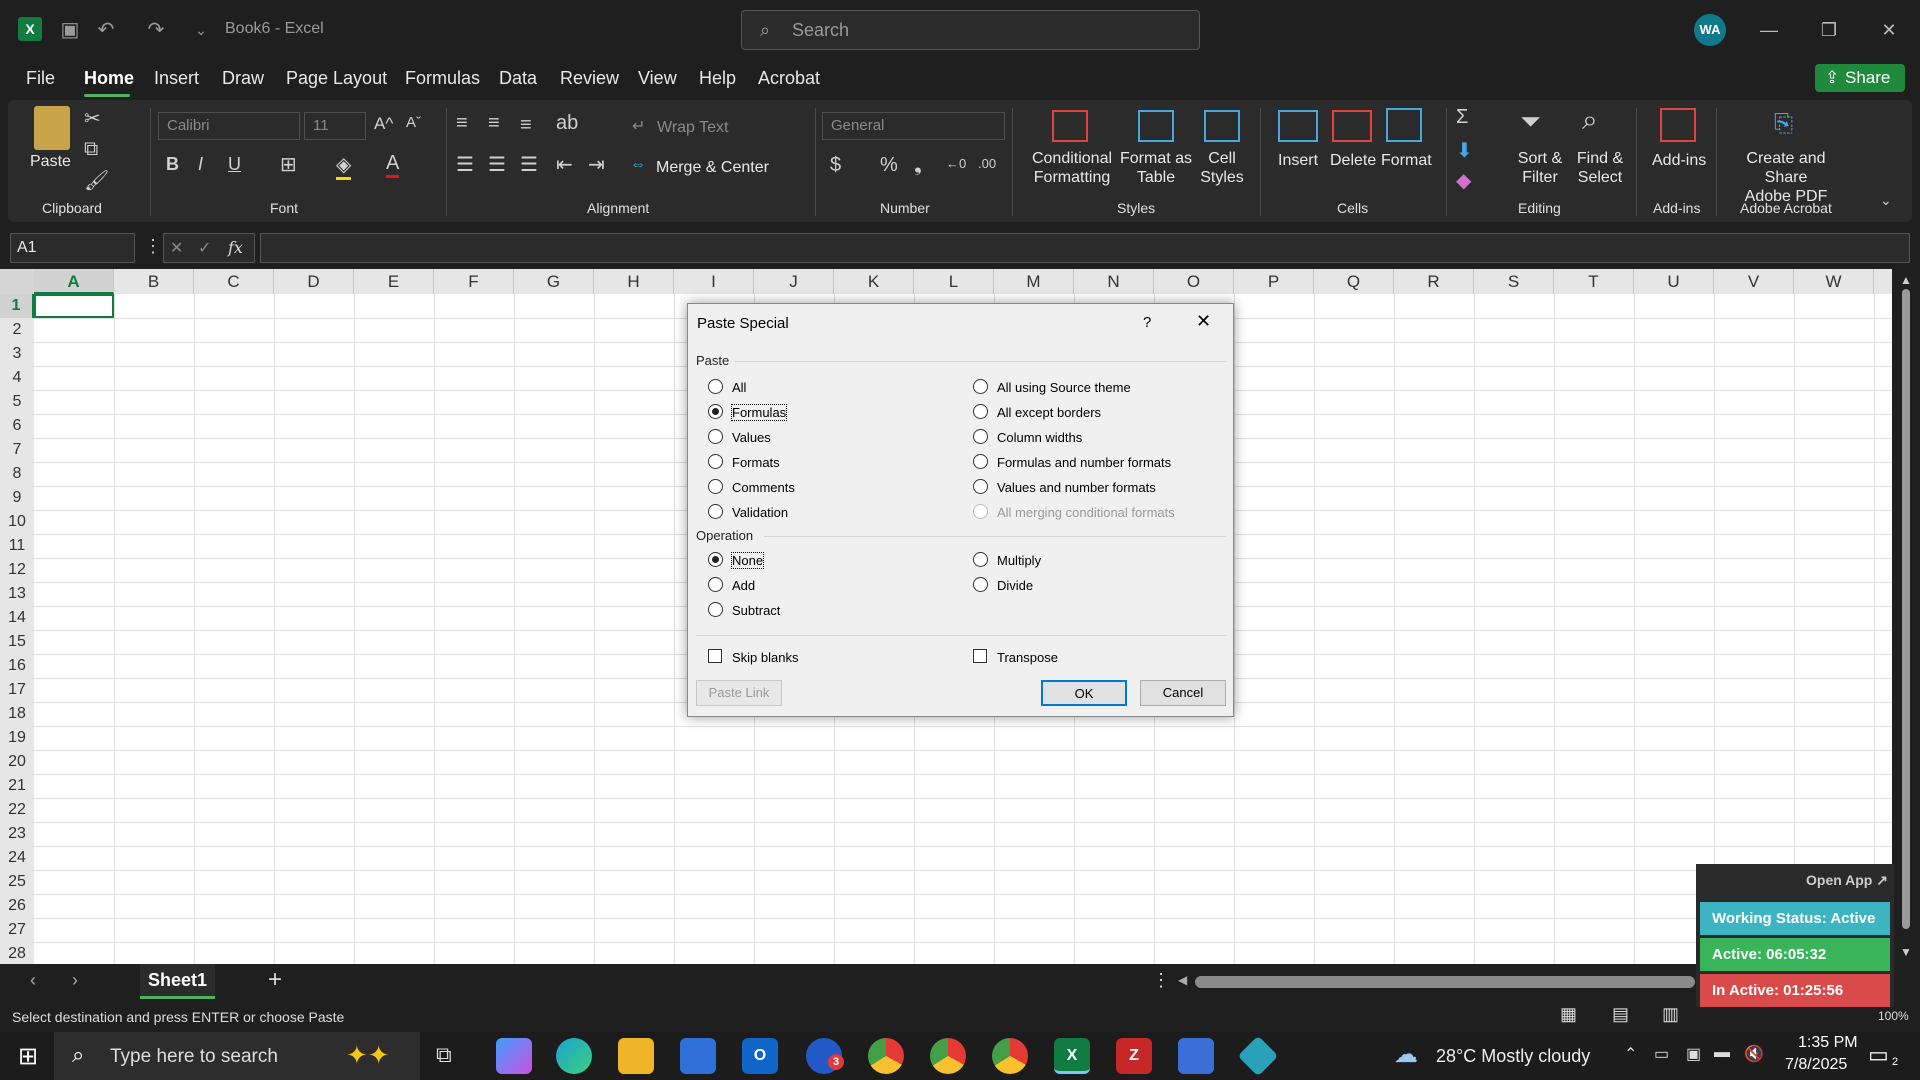 This screenshot has width=1920, height=1080. What do you see at coordinates (106, 30) in the screenshot?
I see `undo-icon: ↶` at bounding box center [106, 30].